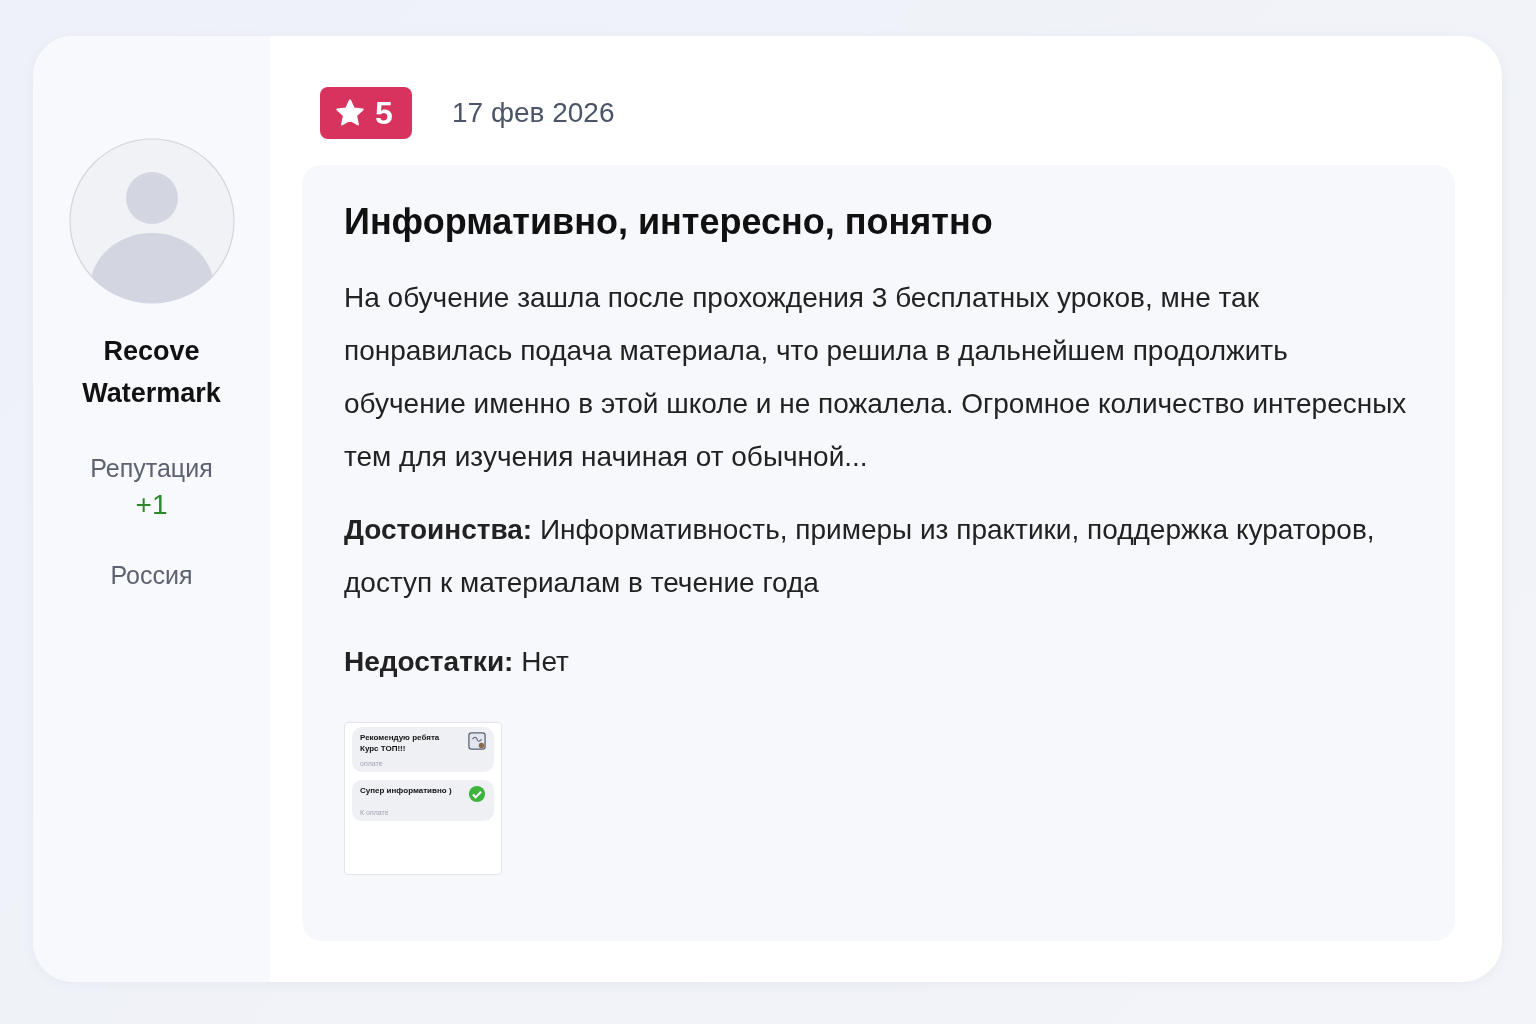 The image size is (1536, 1024). I want to click on reputation-label: Репутация, so click(151, 468).